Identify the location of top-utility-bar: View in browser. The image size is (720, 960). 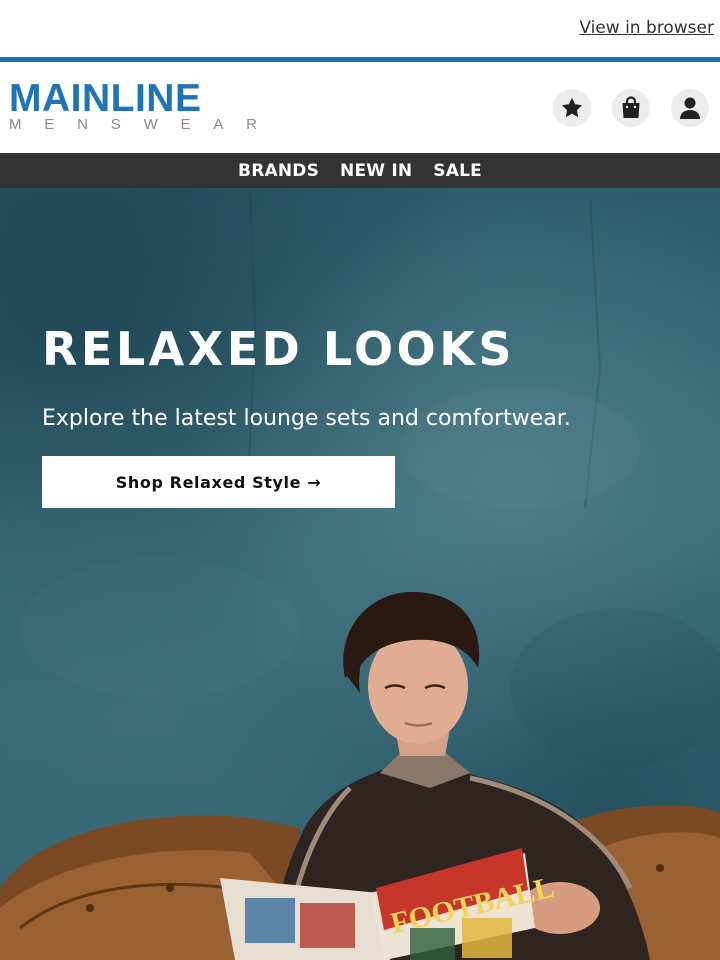
(360, 28).